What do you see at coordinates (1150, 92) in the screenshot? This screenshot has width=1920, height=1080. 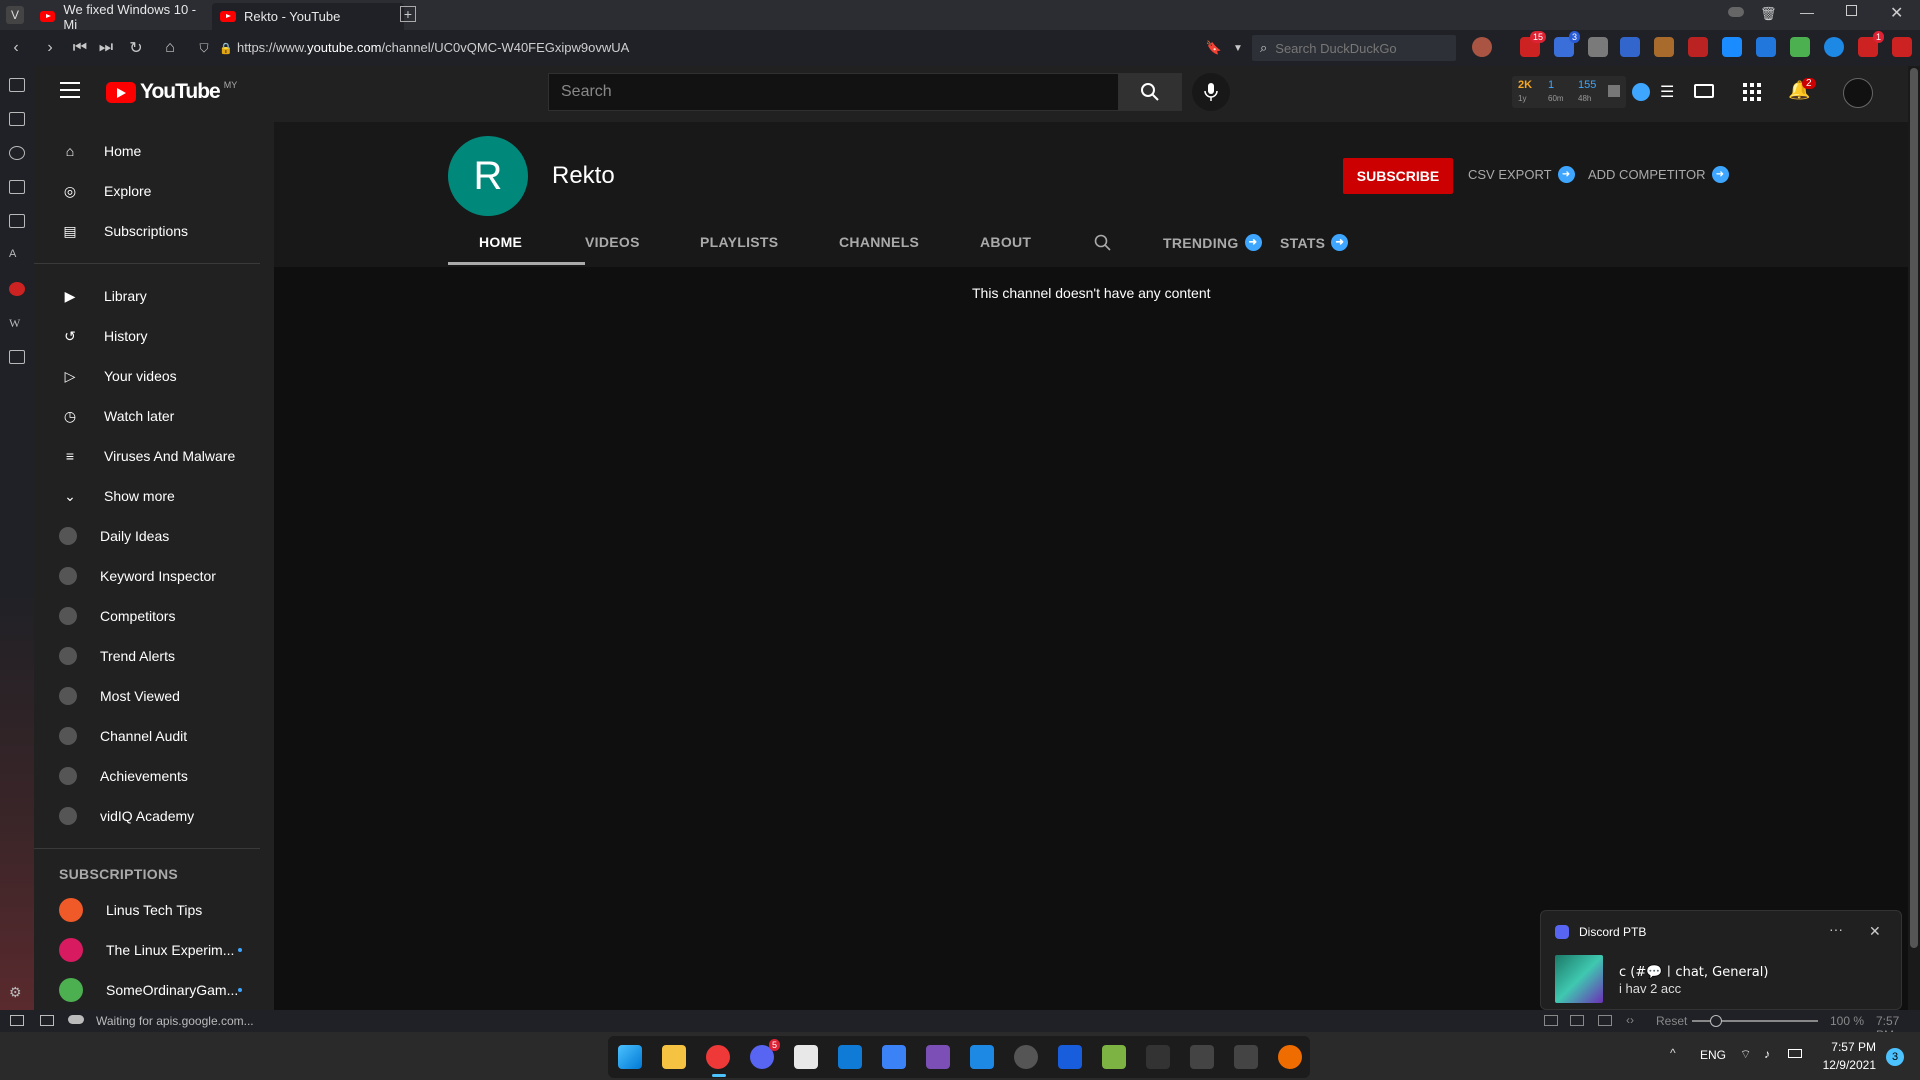 I see `search-button` at bounding box center [1150, 92].